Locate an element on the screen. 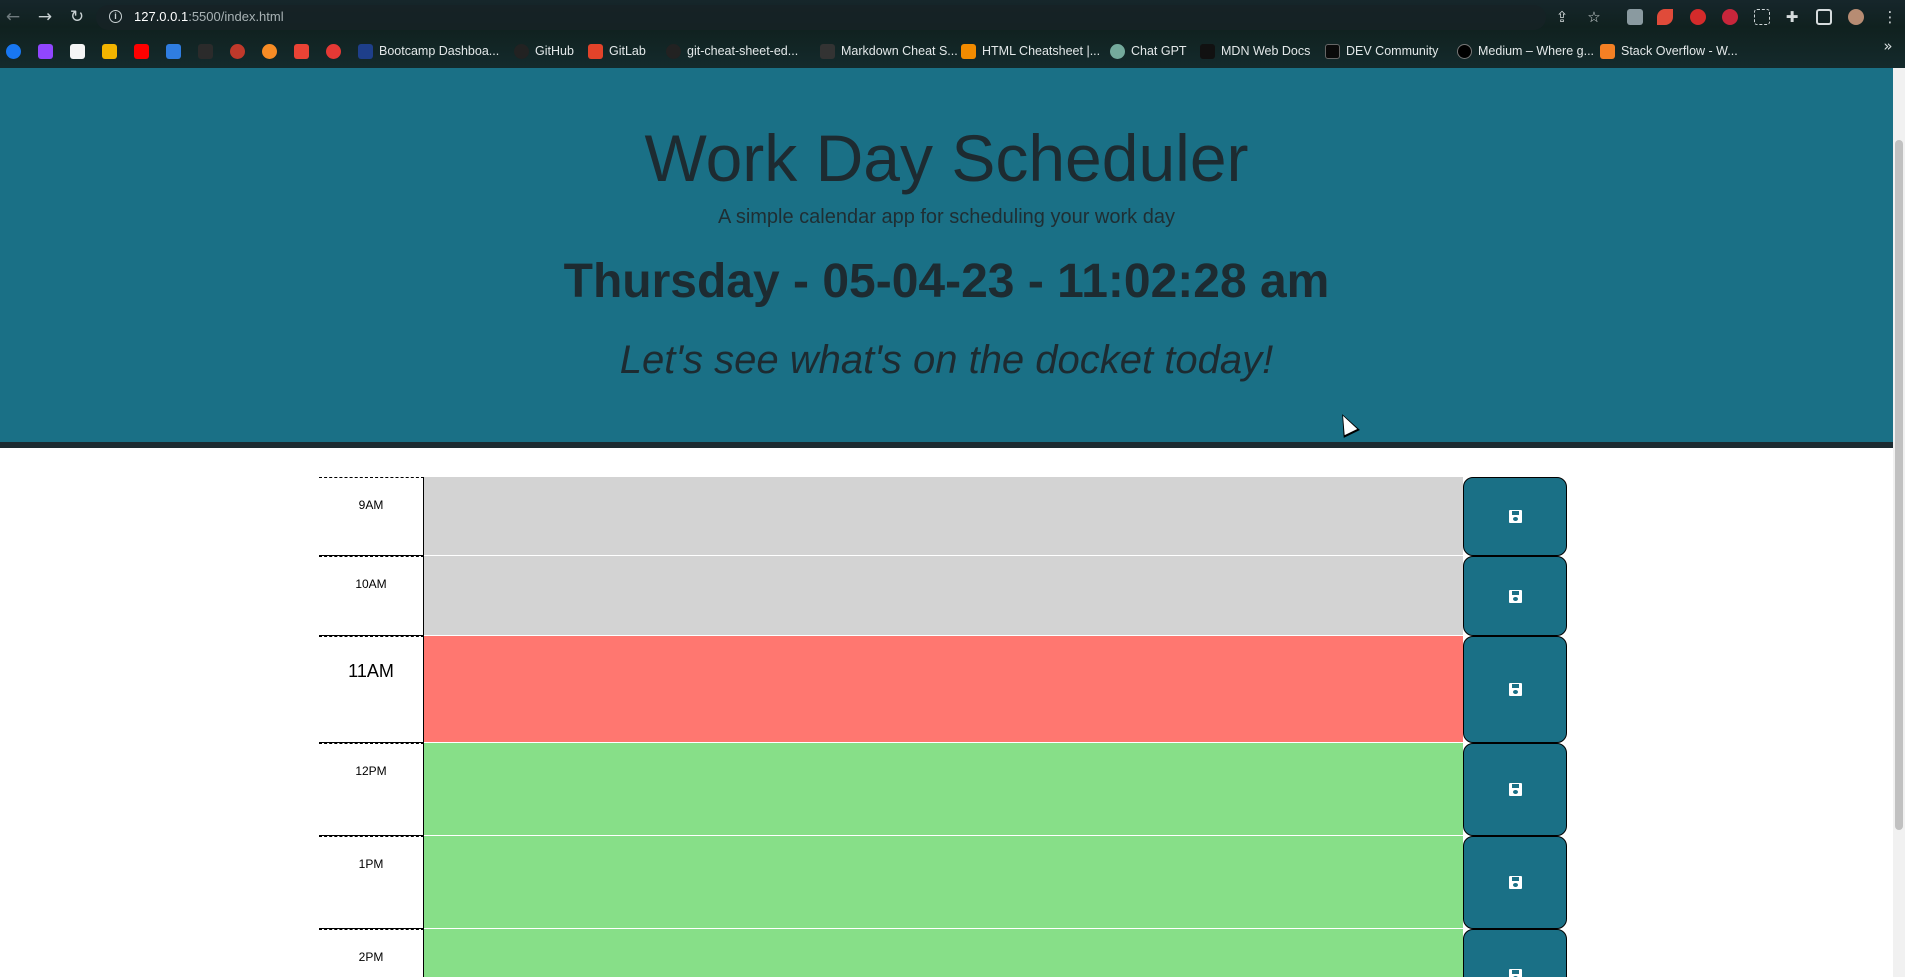  hour-text: 1PM is located at coordinates (371, 864).